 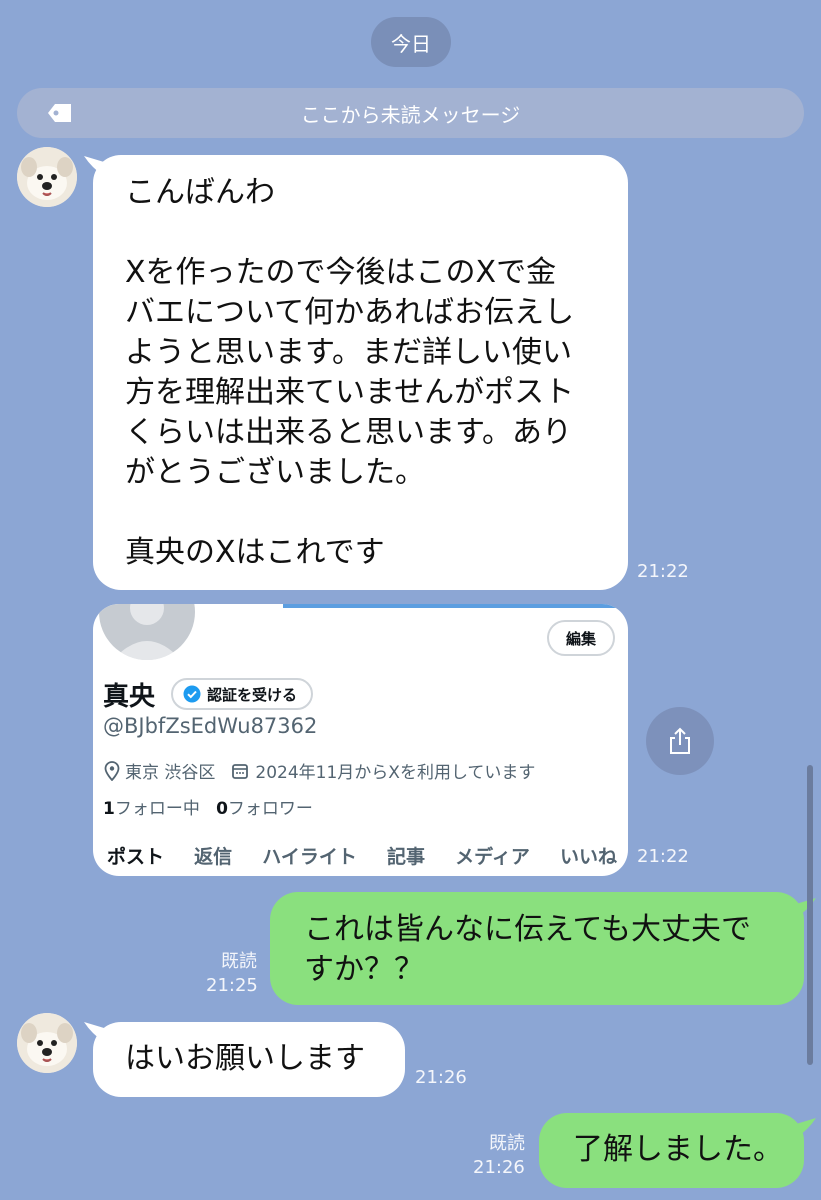 I want to click on profile-handle: @BJbfZsEdWu87362, so click(x=210, y=726).